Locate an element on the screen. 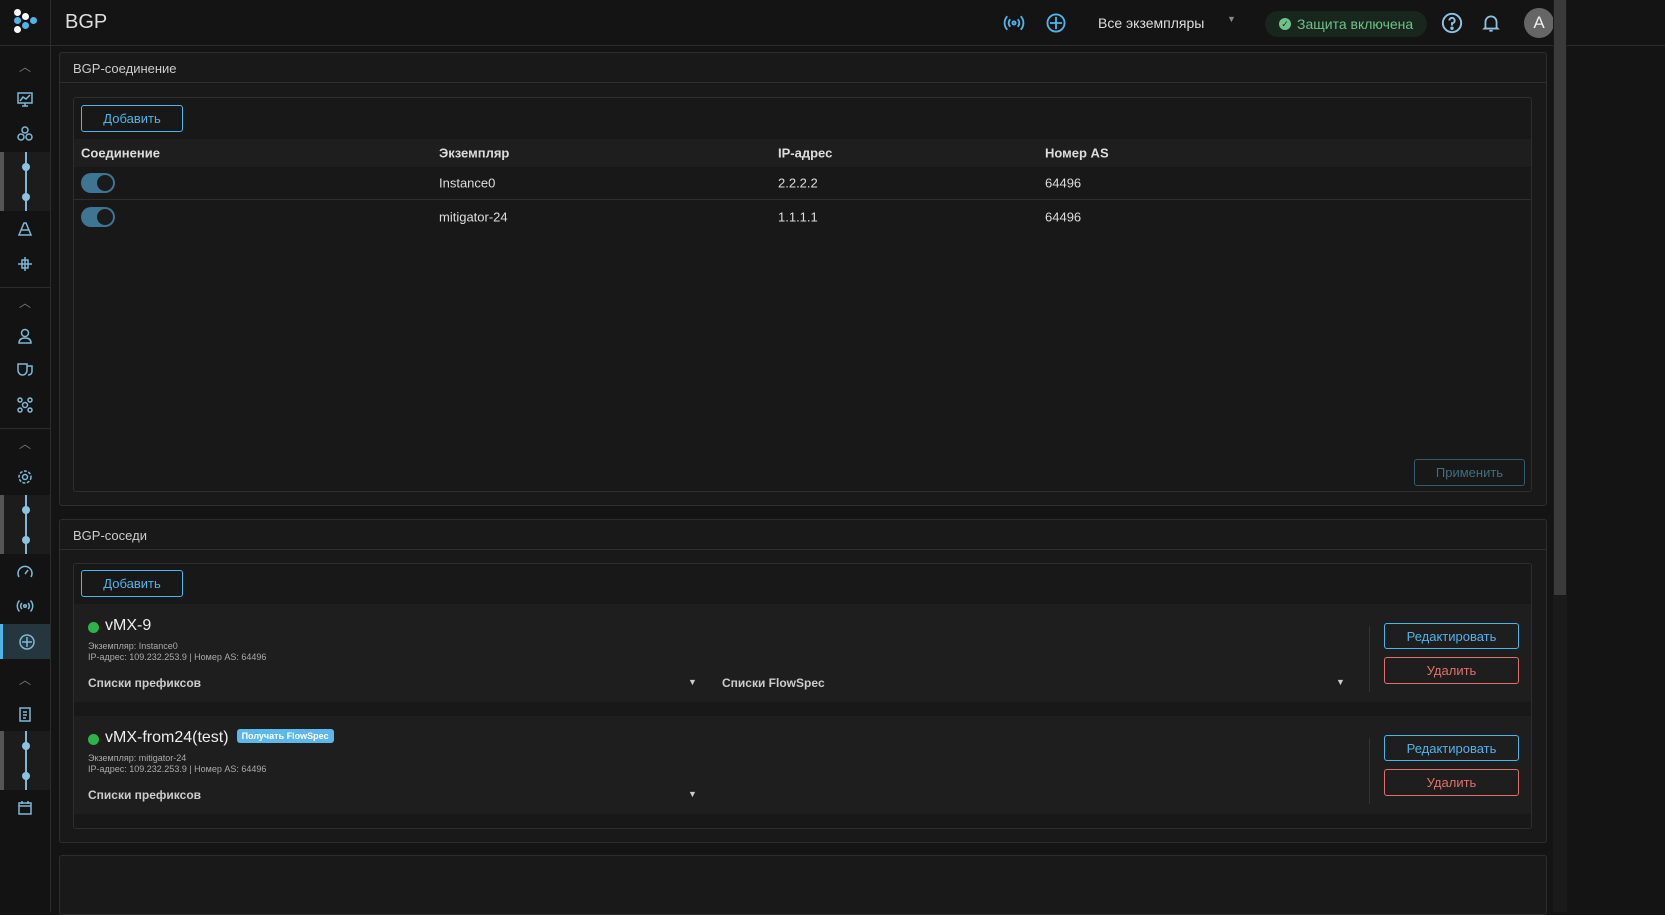 Image resolution: width=1665 pixels, height=915 pixels. clipboard-icon is located at coordinates (25, 714).